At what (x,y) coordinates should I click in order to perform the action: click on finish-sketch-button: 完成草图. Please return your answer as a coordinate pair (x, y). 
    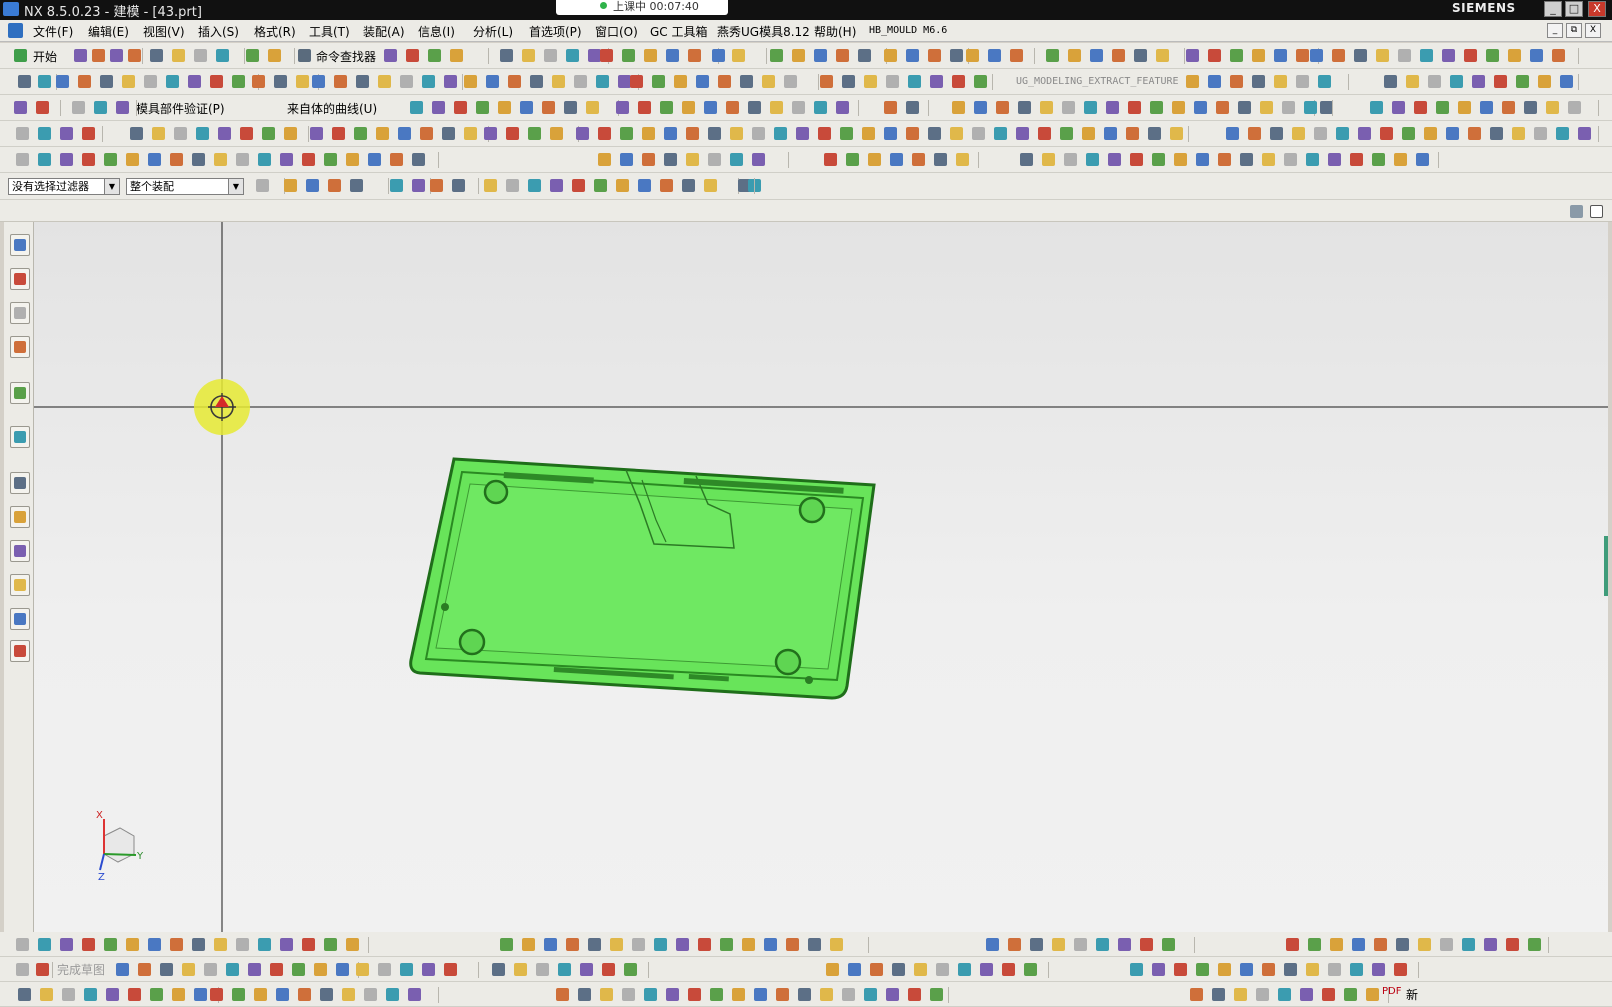
    Looking at the image, I should click on (81, 969).